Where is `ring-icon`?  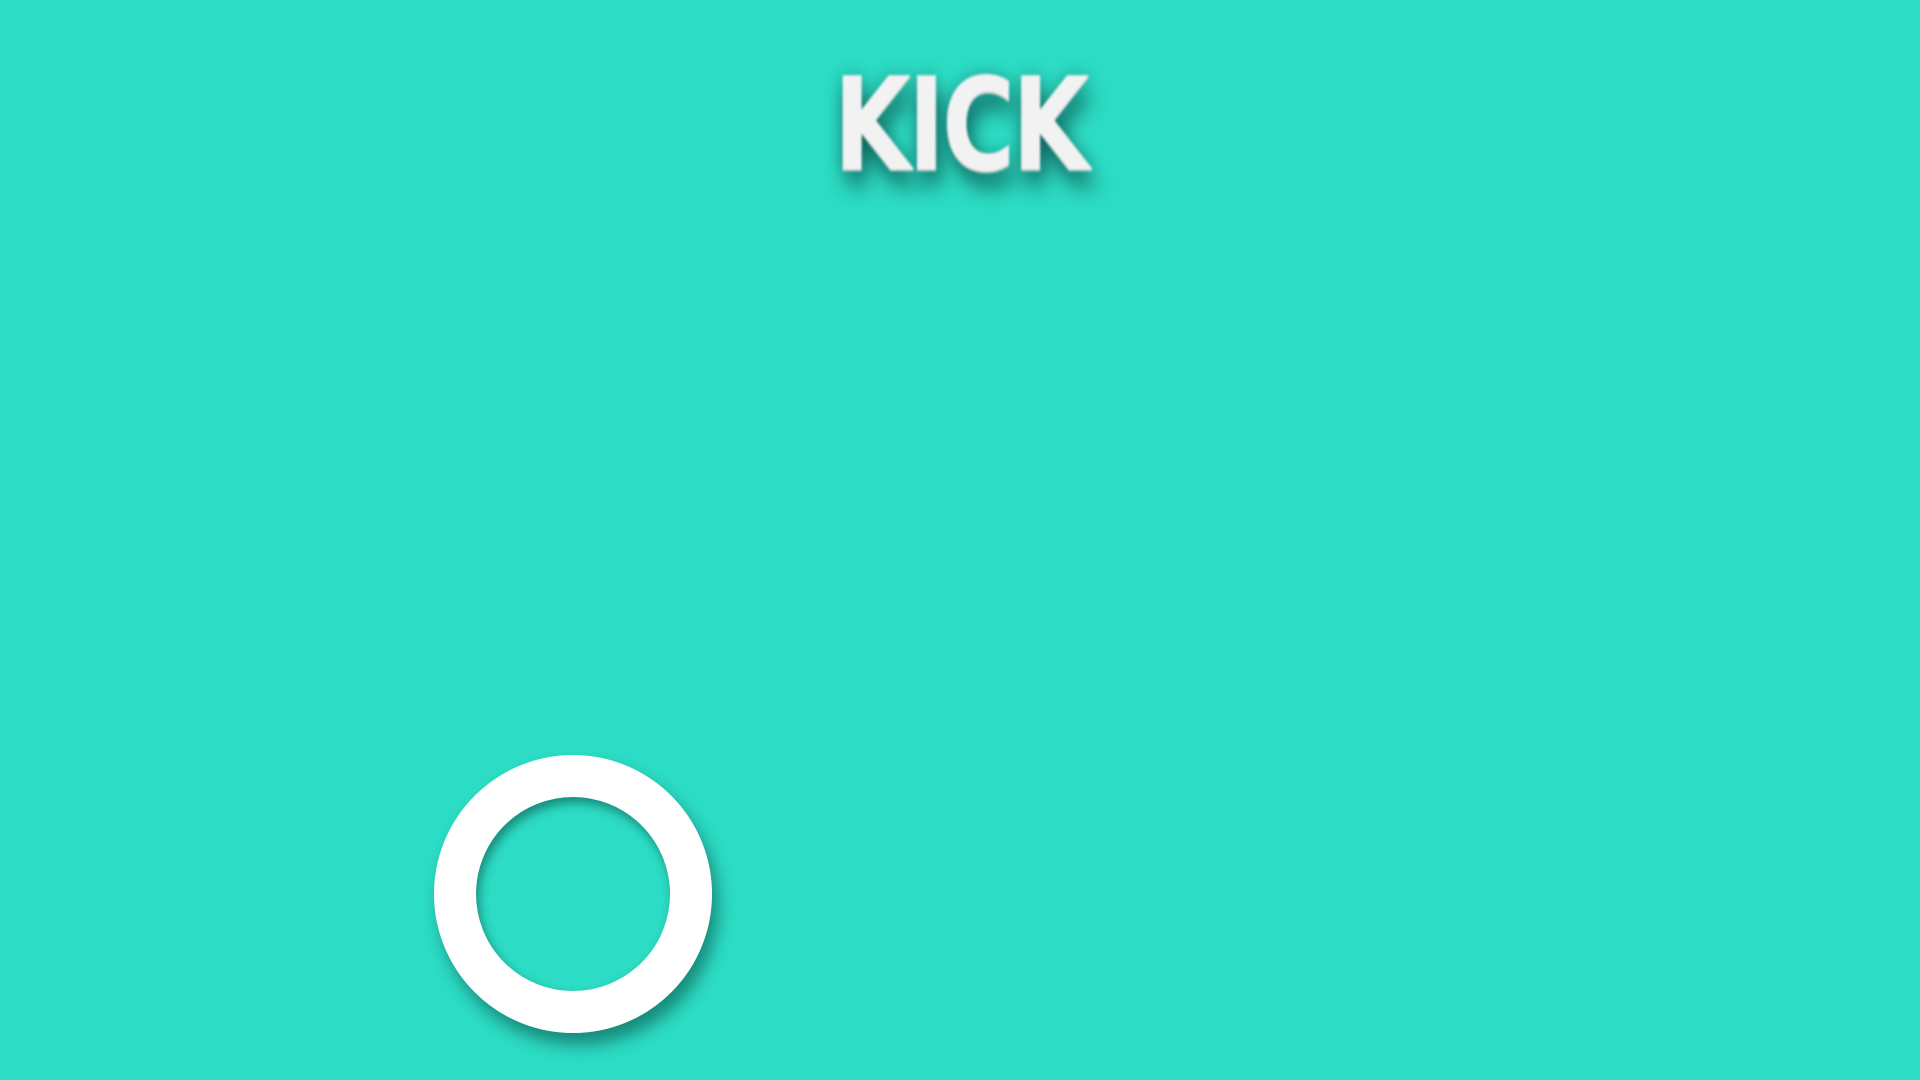
ring-icon is located at coordinates (573, 894).